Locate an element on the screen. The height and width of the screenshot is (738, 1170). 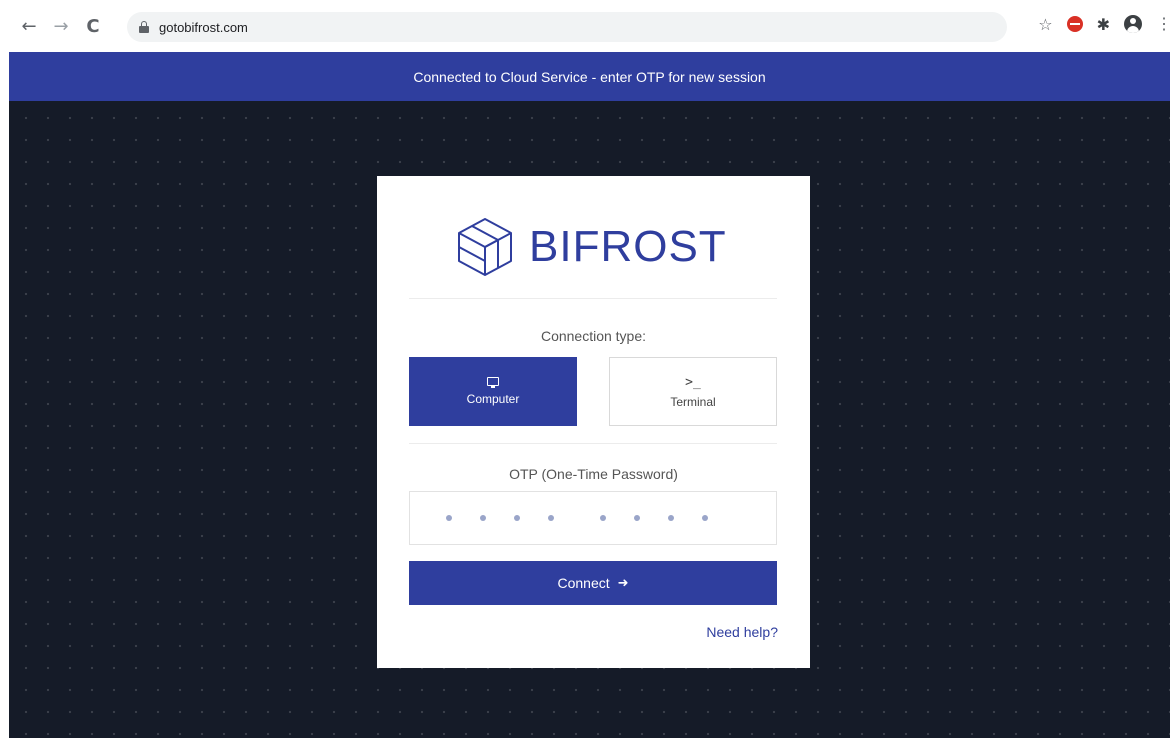
otp-input is located at coordinates (593, 518).